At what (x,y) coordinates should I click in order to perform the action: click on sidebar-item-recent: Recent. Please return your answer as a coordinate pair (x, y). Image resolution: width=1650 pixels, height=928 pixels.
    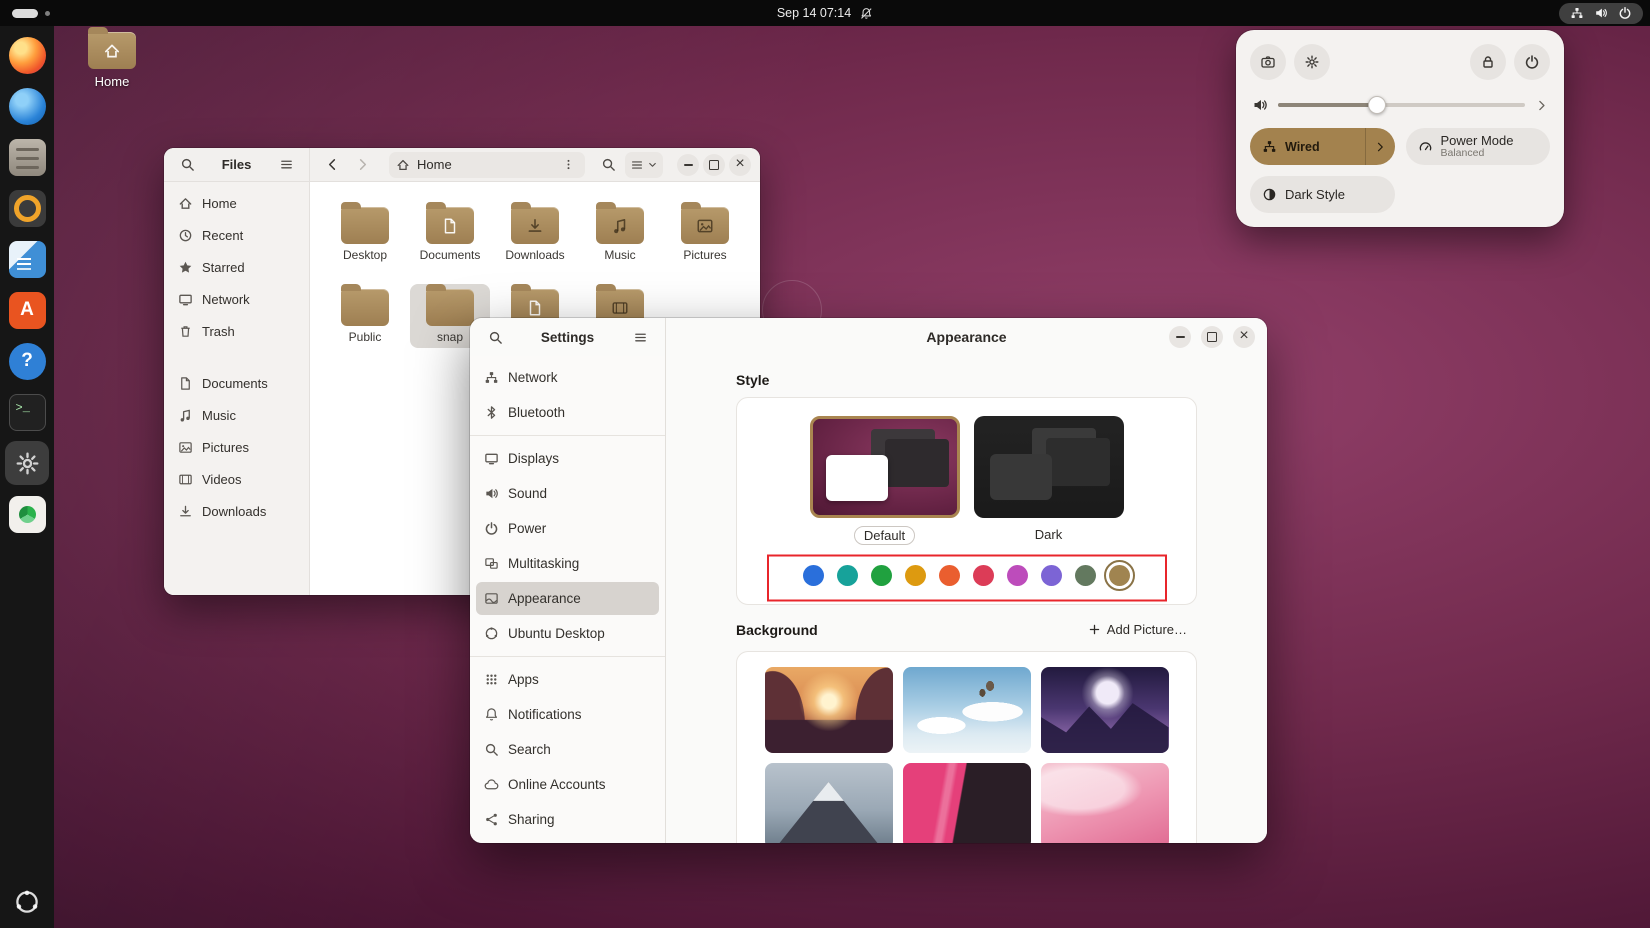
    Looking at the image, I should click on (236, 235).